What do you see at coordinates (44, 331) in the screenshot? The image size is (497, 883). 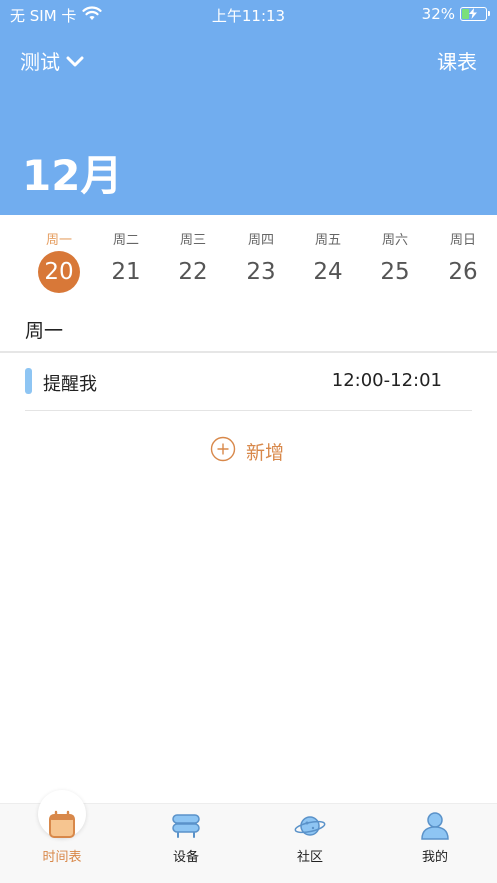 I see `selected-day-heading: 周一` at bounding box center [44, 331].